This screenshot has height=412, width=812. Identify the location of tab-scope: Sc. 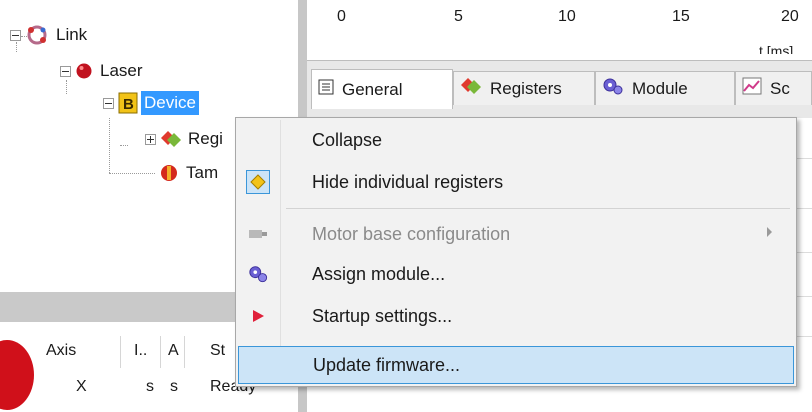
(773, 88).